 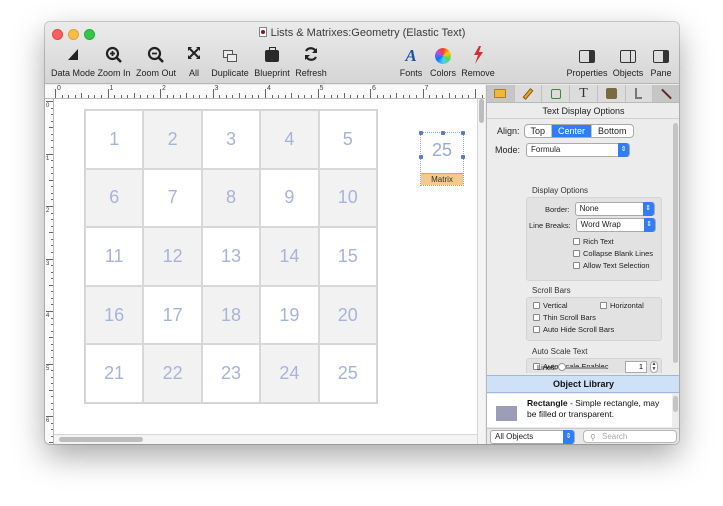 I want to click on text-display-icon, so click(x=500, y=93).